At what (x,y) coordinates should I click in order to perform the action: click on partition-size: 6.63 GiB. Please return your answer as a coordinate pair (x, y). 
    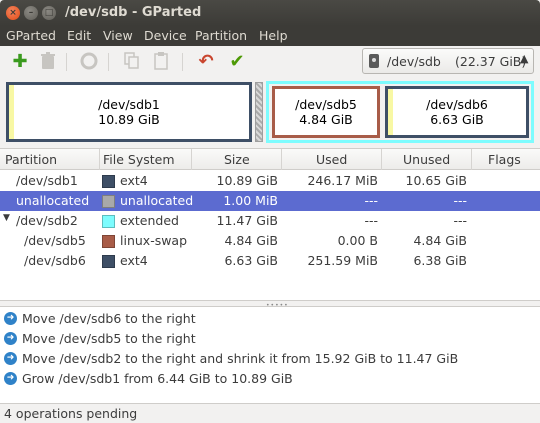
    Looking at the image, I should click on (457, 119).